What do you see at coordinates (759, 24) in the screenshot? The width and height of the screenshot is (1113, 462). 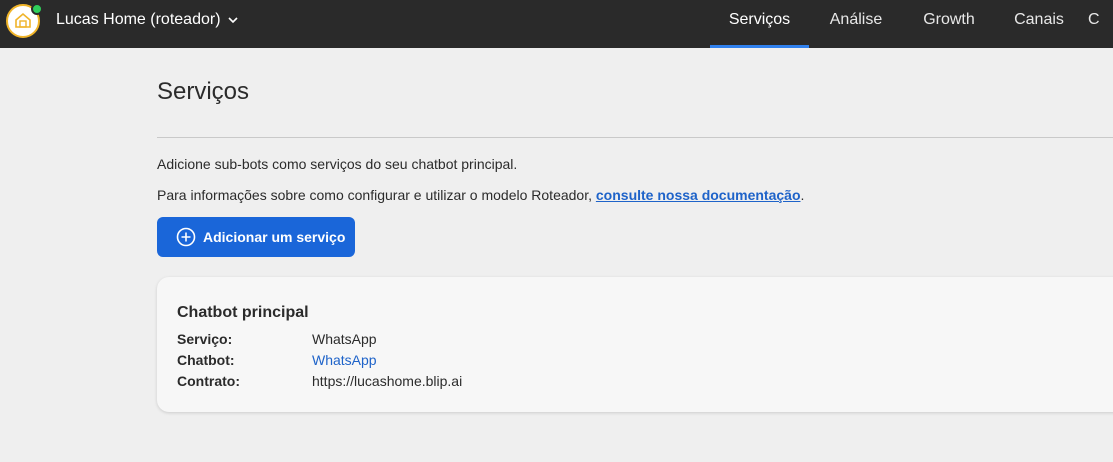 I see `tab-servicos: Serviços` at bounding box center [759, 24].